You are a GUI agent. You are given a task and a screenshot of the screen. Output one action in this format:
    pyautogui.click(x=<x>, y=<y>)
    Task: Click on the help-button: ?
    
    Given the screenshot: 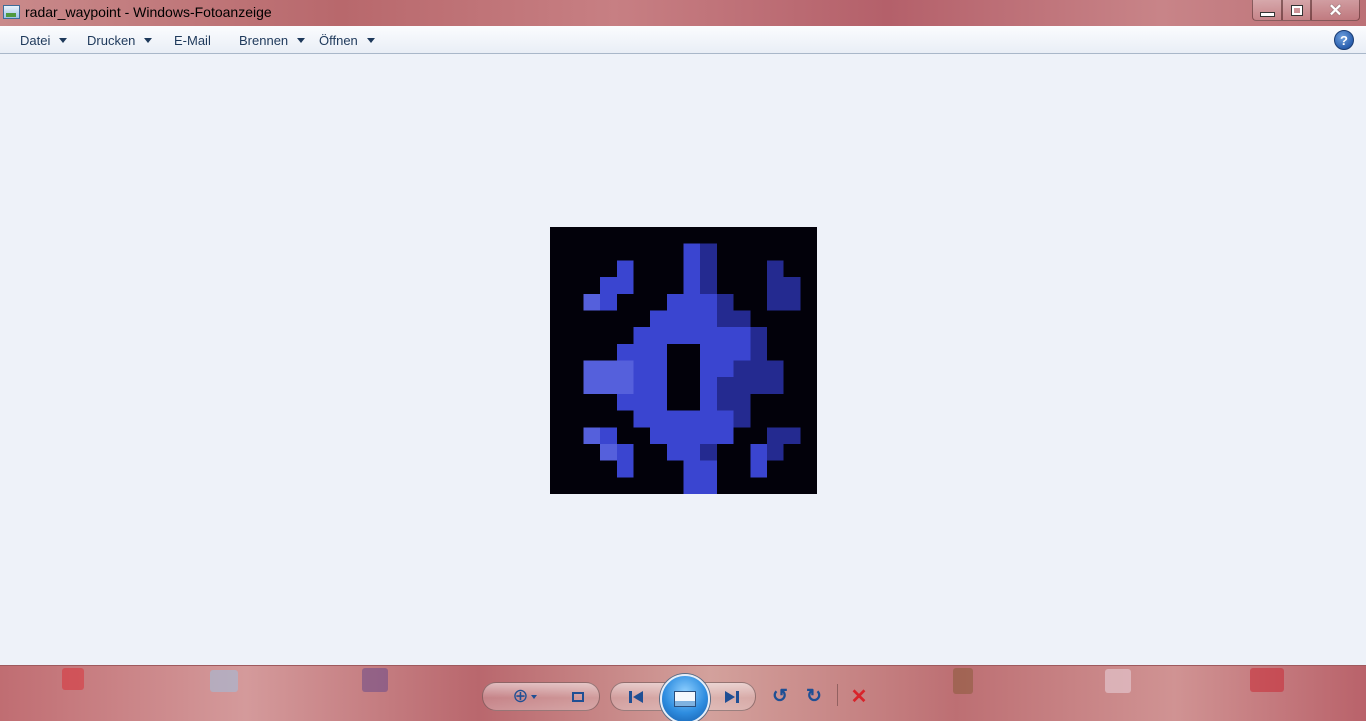 What is the action you would take?
    pyautogui.click(x=1344, y=40)
    